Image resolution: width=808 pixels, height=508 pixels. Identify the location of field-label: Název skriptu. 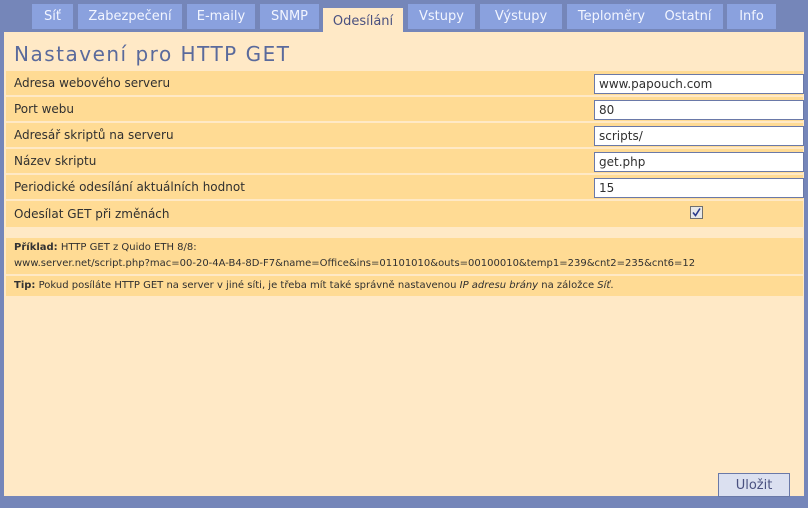
(55, 161).